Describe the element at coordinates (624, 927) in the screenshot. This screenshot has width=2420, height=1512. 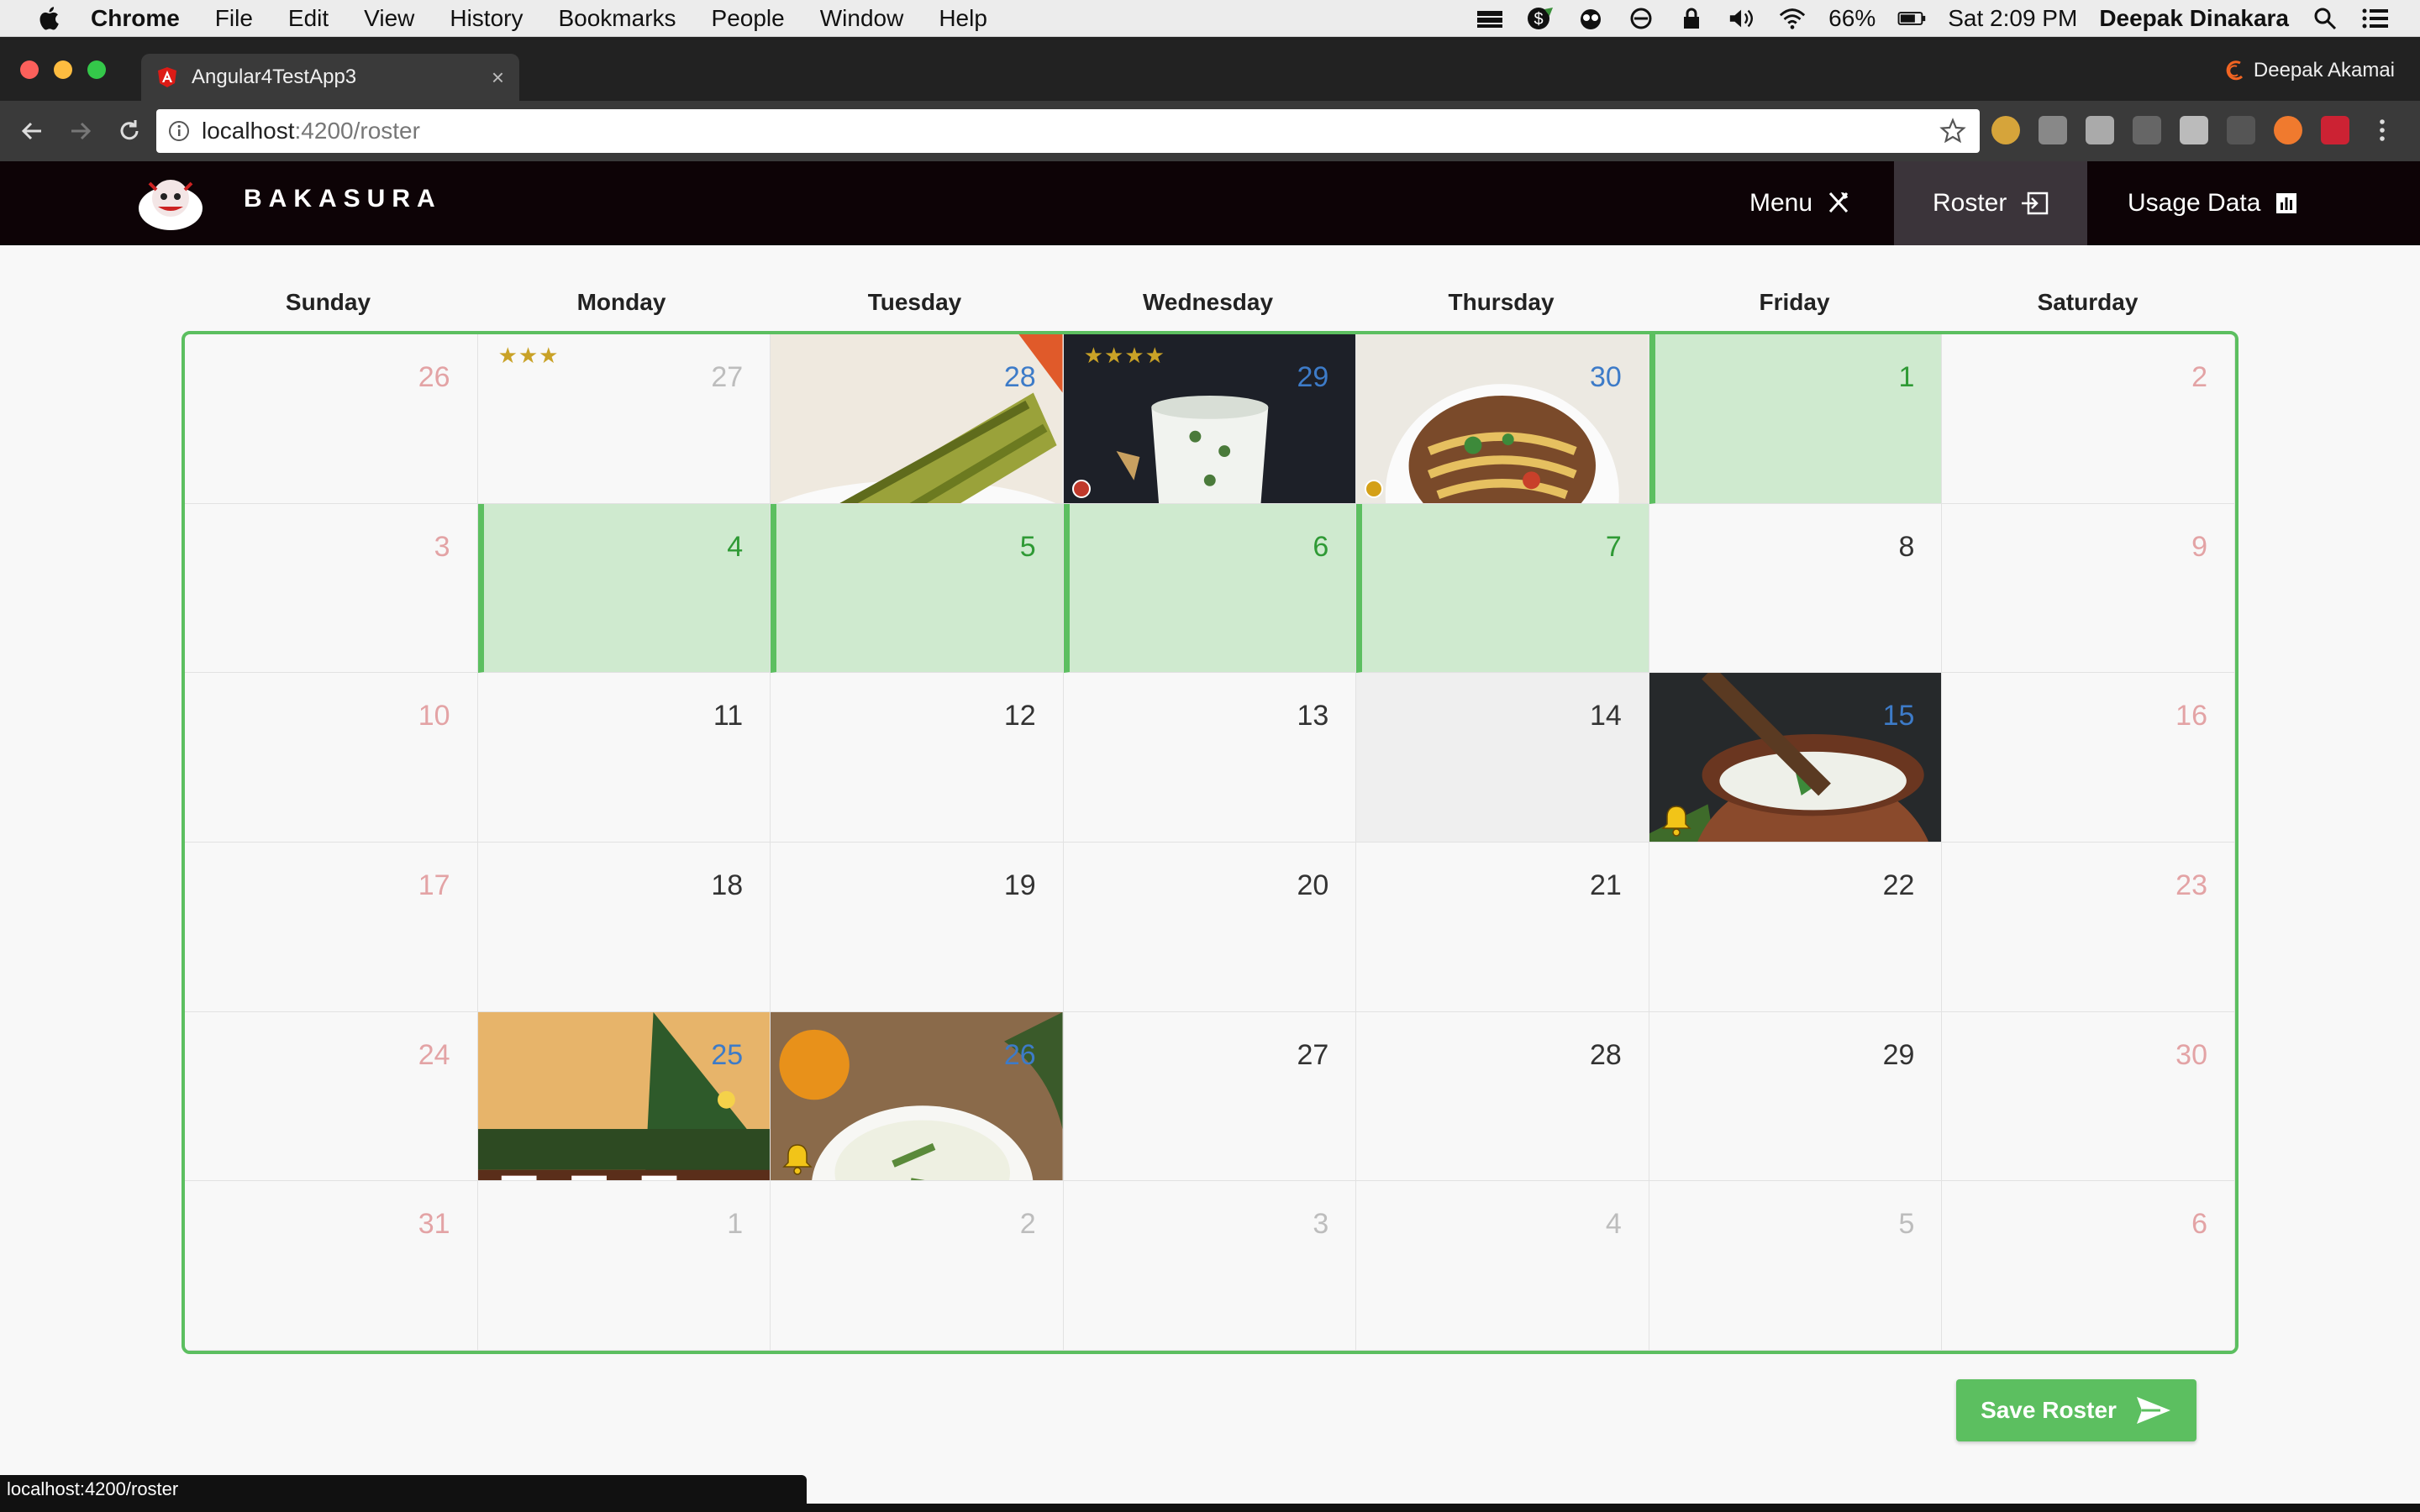
I see `calendar-day-cell: 18` at that location.